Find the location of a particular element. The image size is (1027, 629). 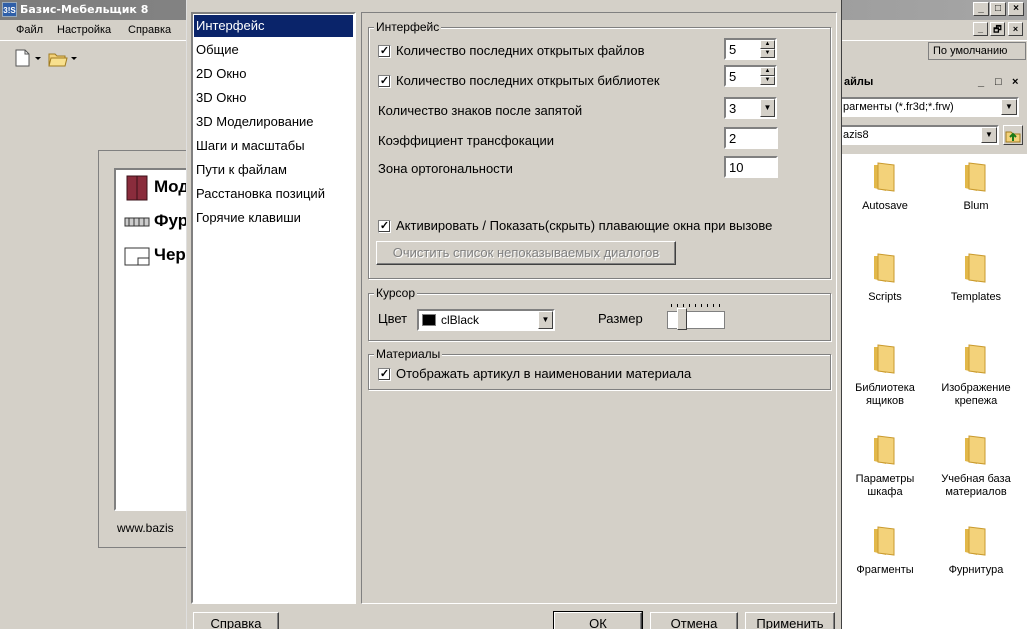

cursor-group: Курсор Цвет clBlack ▼ Размер is located at coordinates (599, 313).